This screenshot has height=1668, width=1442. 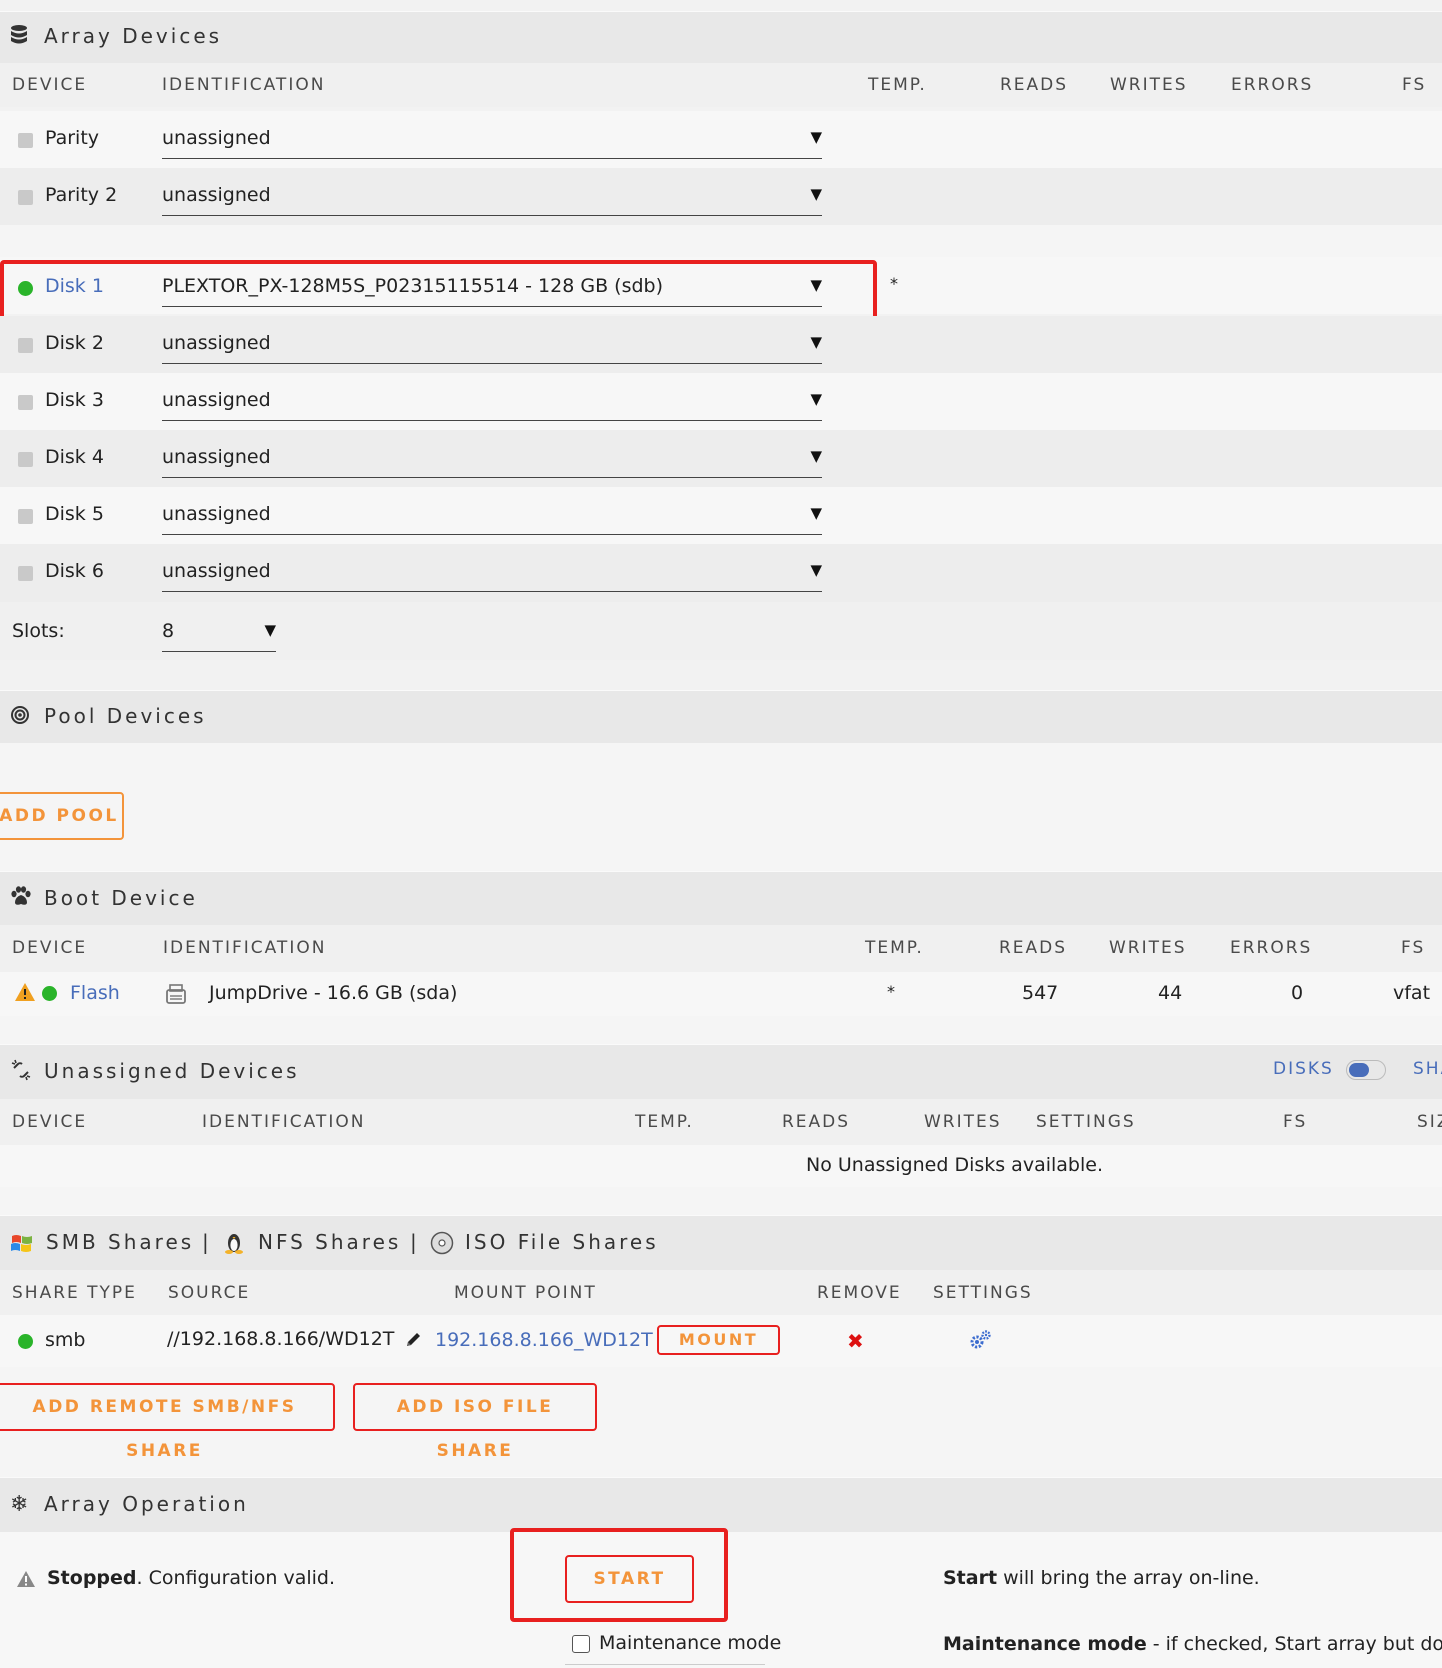 I want to click on slots-select: 8 ▼, so click(x=219, y=632).